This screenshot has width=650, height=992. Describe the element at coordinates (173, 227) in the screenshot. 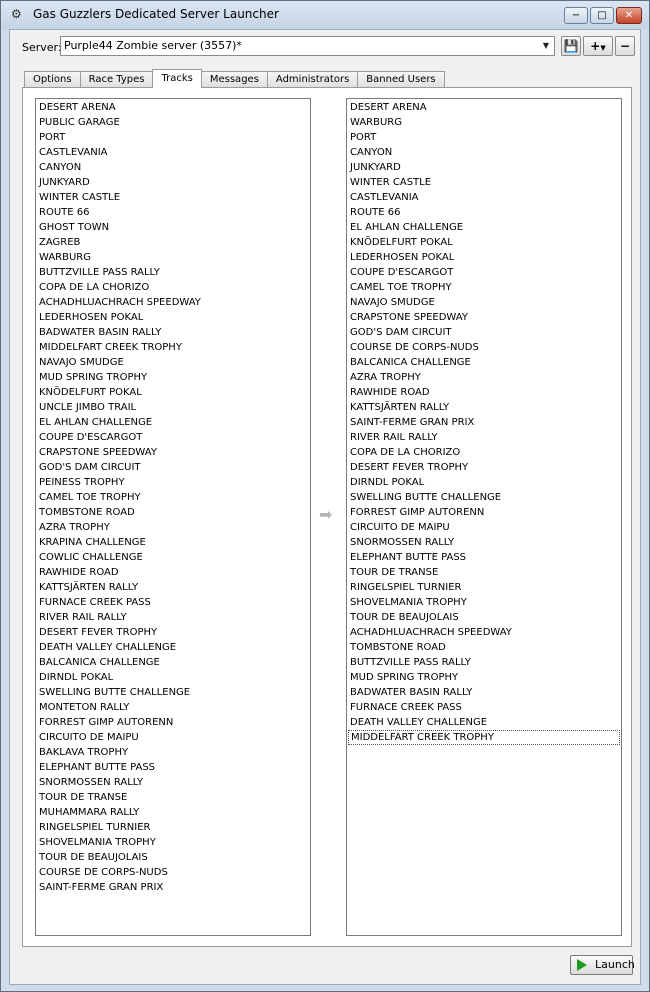

I see `track-list-item: GHOST TOWN` at that location.